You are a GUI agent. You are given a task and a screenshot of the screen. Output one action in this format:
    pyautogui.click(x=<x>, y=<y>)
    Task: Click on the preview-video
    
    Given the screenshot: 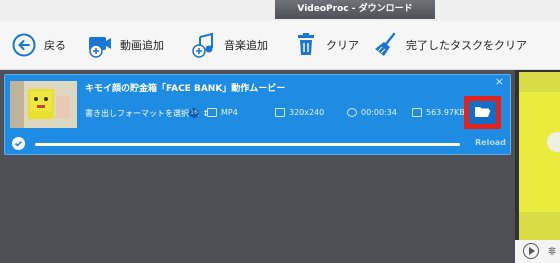 What is the action you would take?
    pyautogui.click(x=539, y=156)
    